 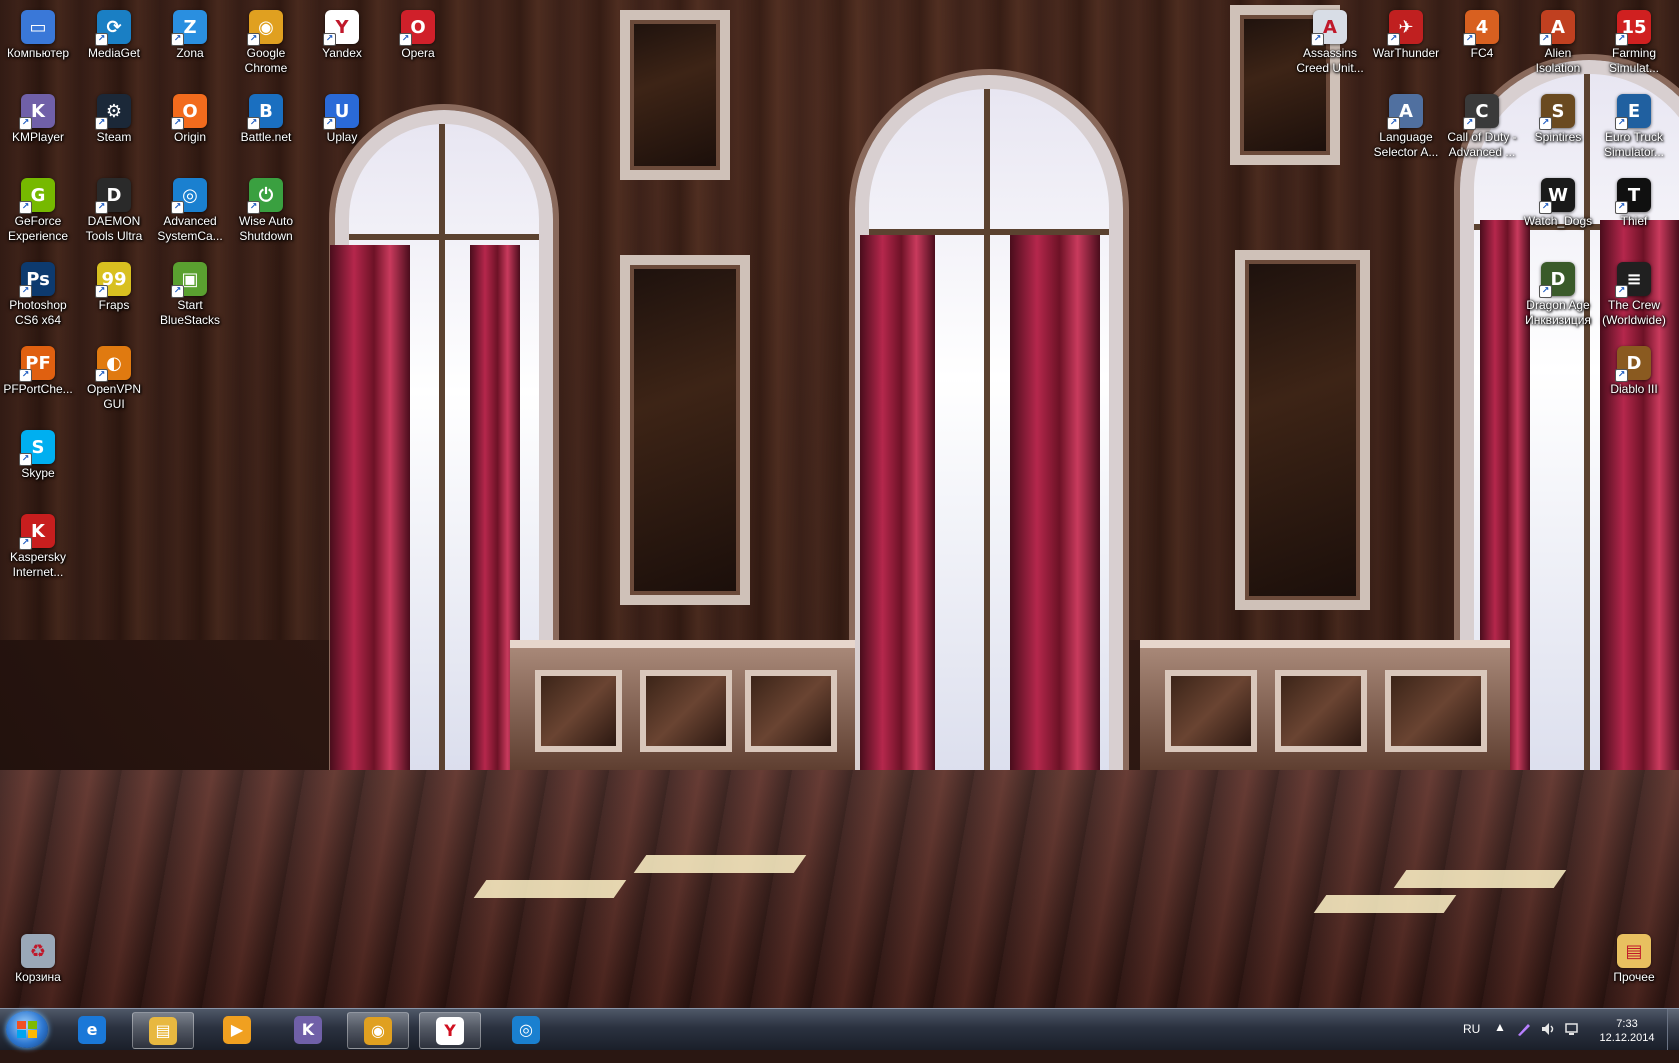 I want to click on desktop-icon: O ↗ Origin, so click(x=190, y=116).